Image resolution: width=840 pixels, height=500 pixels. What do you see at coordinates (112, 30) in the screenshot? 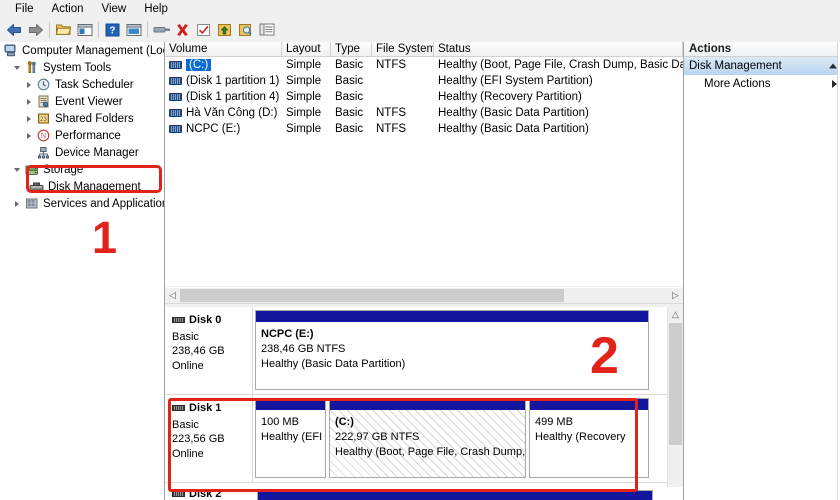
I see `help-icon: ?` at bounding box center [112, 30].